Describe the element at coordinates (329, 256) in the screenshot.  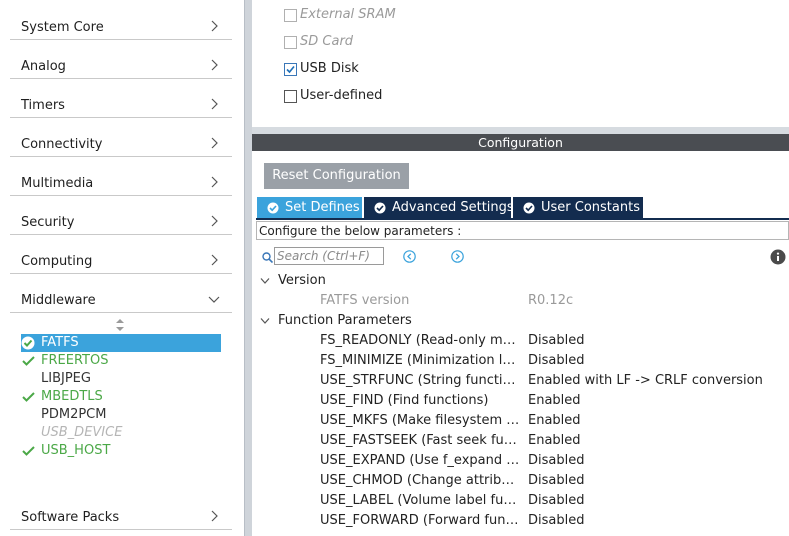
I see `search-input` at that location.